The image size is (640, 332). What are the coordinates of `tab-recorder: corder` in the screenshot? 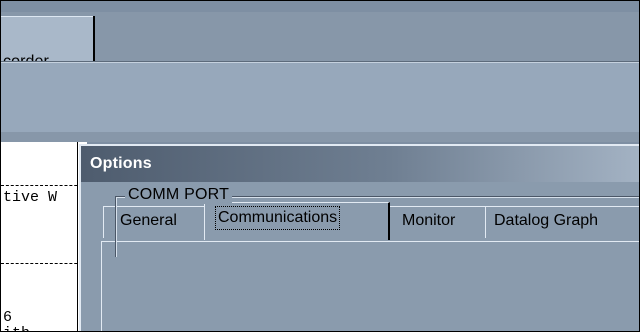 It's located at (48, 43).